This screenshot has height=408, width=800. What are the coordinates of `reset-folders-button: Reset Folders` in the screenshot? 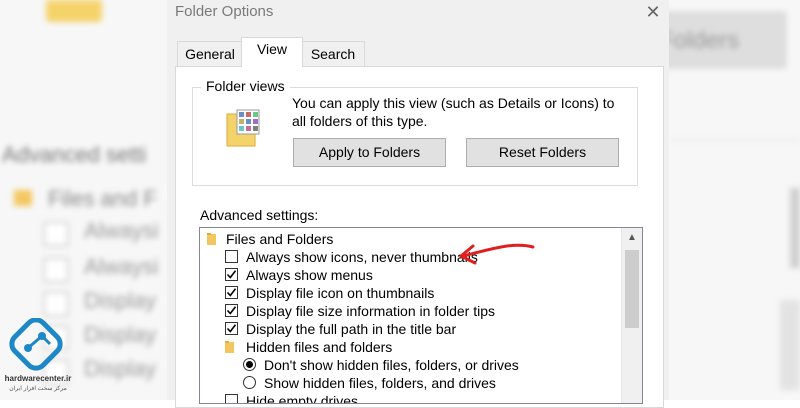 It's located at (542, 152).